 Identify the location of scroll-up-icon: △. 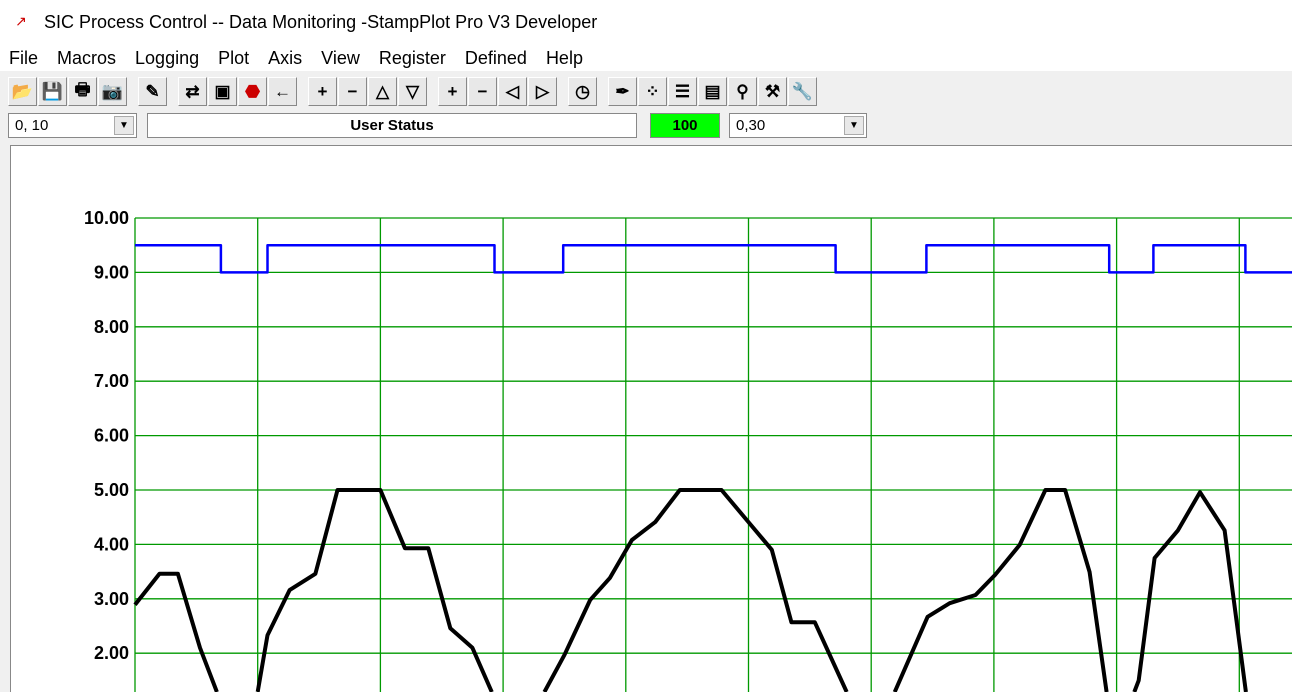
(382, 91).